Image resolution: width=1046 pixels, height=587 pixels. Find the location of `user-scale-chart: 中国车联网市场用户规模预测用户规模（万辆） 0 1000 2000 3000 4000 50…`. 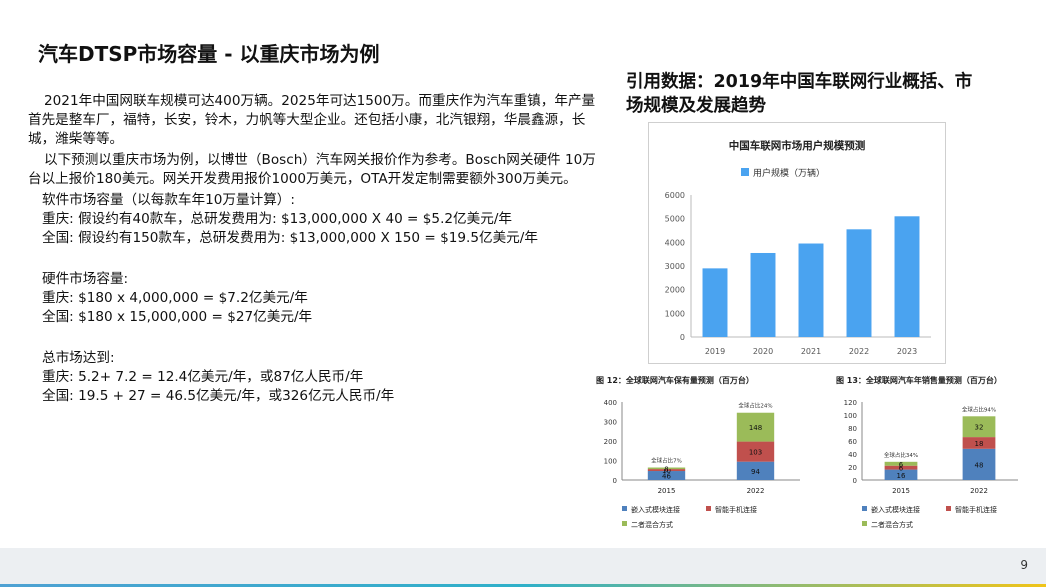

user-scale-chart: 中国车联网市场用户规模预测用户规模（万辆） 0 1000 2000 3000 4000 50… is located at coordinates (797, 243).